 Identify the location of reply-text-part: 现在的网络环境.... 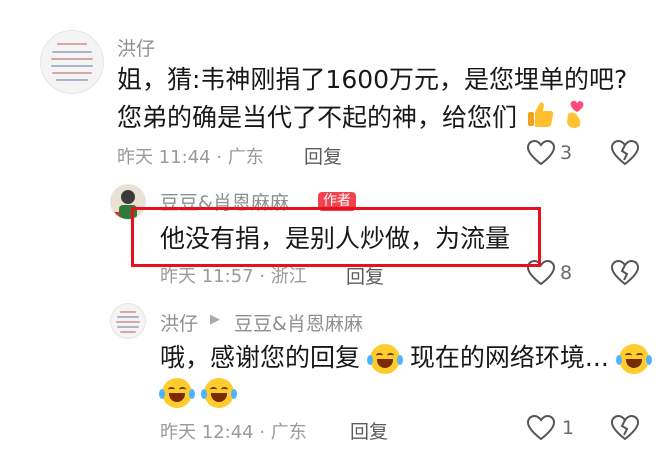
(509, 357).